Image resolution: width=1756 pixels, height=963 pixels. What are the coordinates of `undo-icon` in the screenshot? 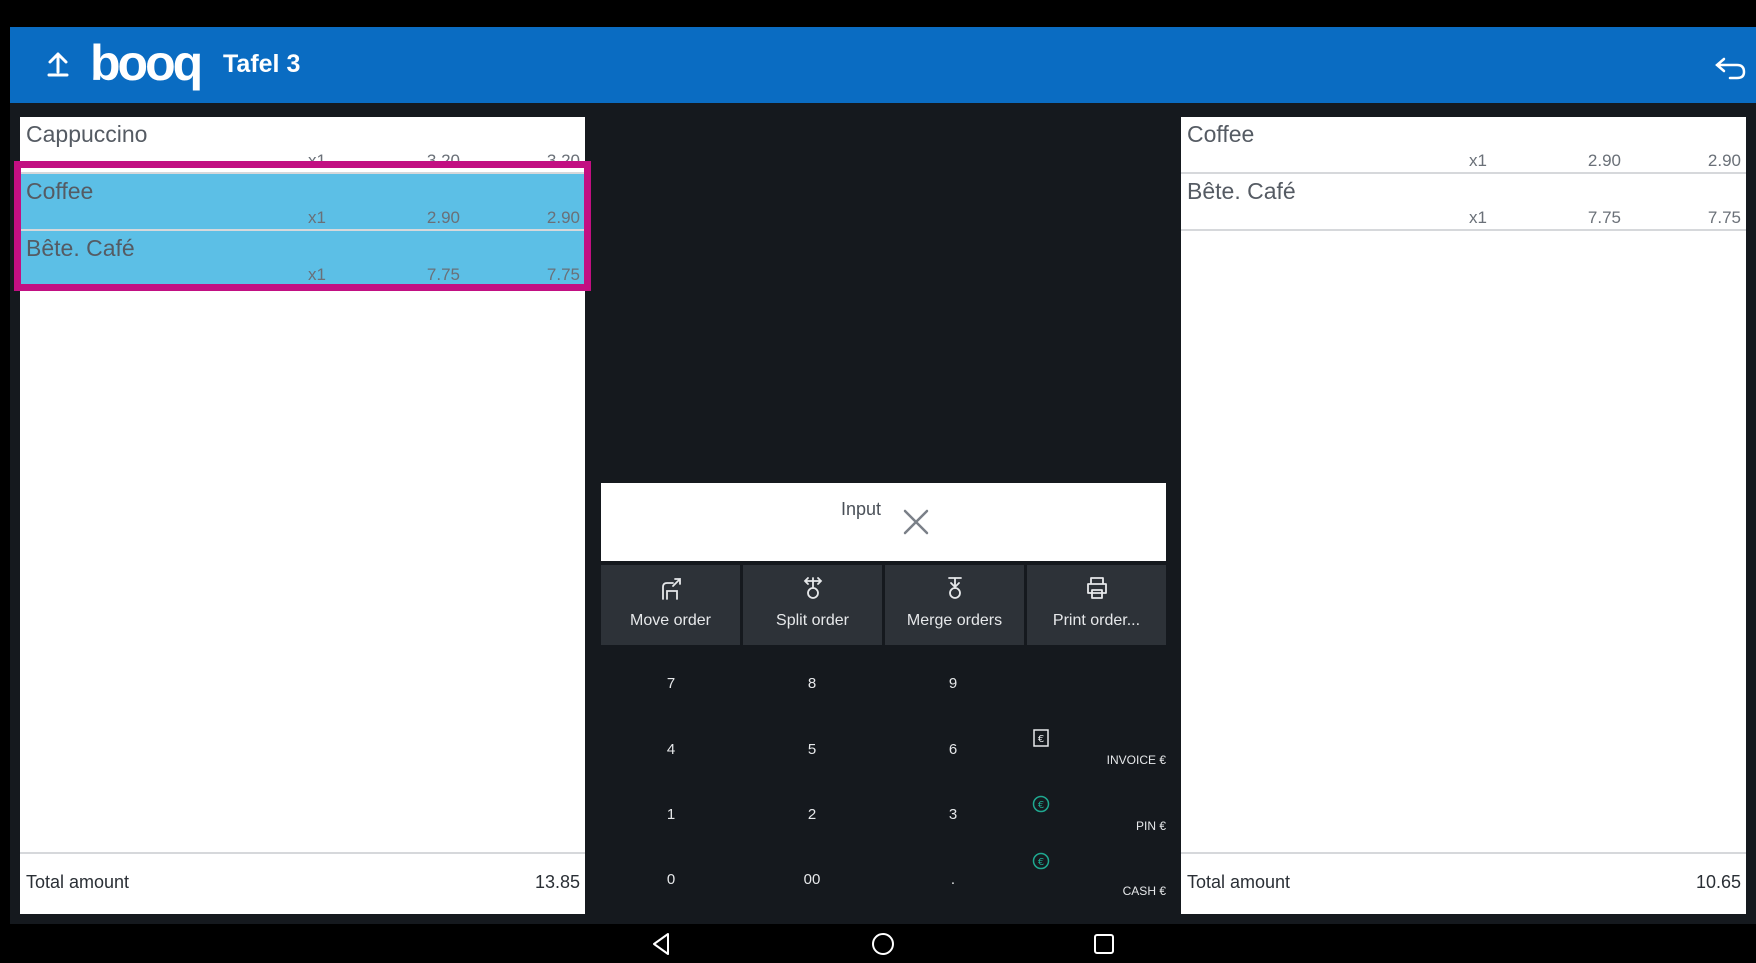 It's located at (1730, 67).